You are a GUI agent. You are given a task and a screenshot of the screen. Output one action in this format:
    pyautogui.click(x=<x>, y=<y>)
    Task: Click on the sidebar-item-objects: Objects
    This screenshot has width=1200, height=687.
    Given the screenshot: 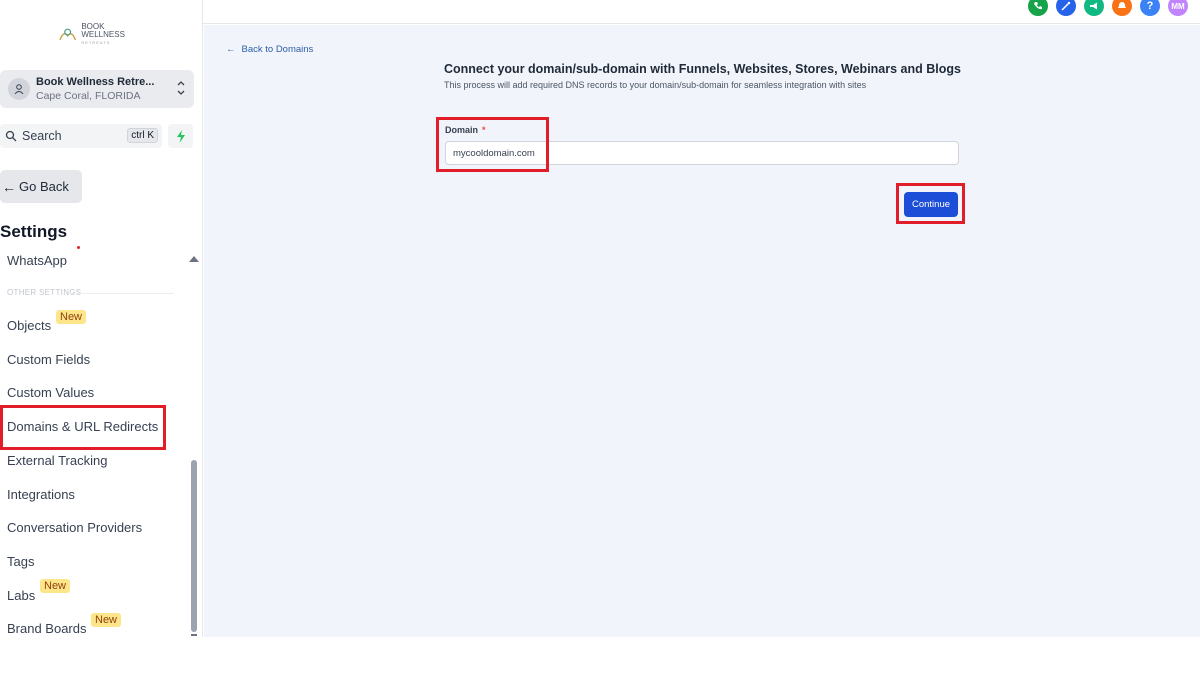 What is the action you would take?
    pyautogui.click(x=29, y=325)
    